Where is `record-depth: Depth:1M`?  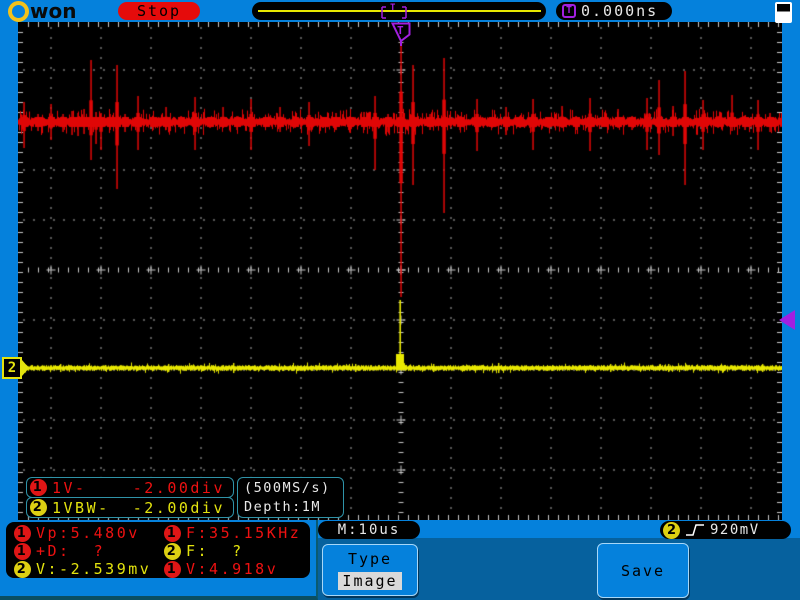
record-depth: Depth:1M is located at coordinates (283, 506).